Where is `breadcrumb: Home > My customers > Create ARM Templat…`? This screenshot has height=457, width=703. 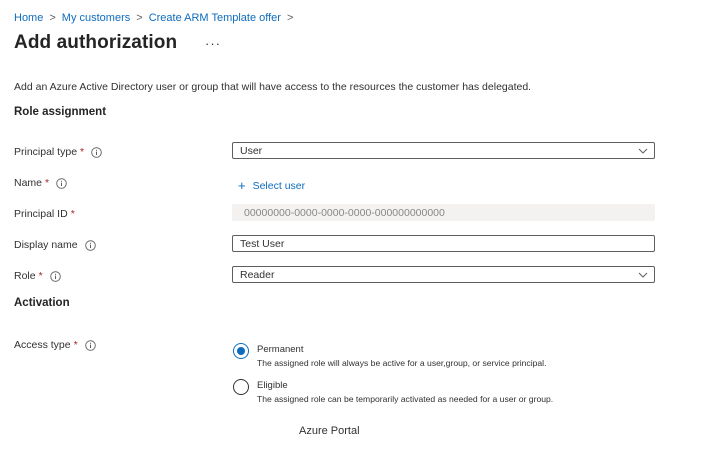
breadcrumb: Home > My customers > Create ARM Templat… is located at coordinates (156, 18).